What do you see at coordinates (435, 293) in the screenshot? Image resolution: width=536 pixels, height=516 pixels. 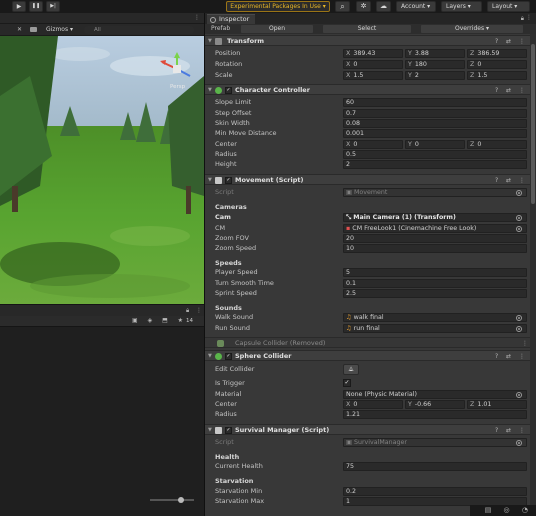 I see `sprint-speed-field: 2.5` at bounding box center [435, 293].